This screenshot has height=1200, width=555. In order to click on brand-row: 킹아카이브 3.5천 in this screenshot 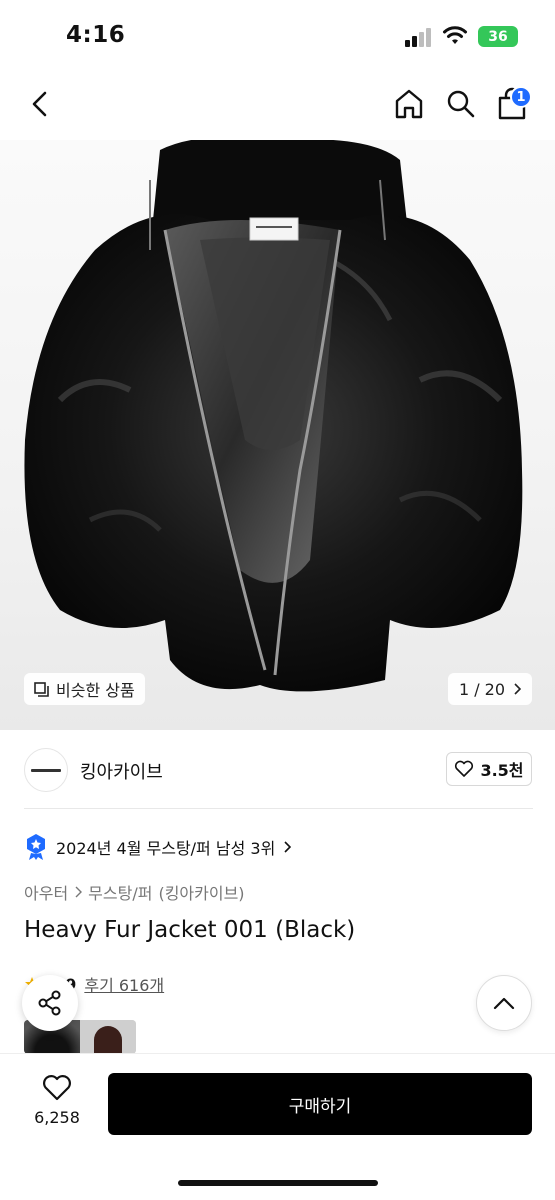, I will do `click(277, 774)`.